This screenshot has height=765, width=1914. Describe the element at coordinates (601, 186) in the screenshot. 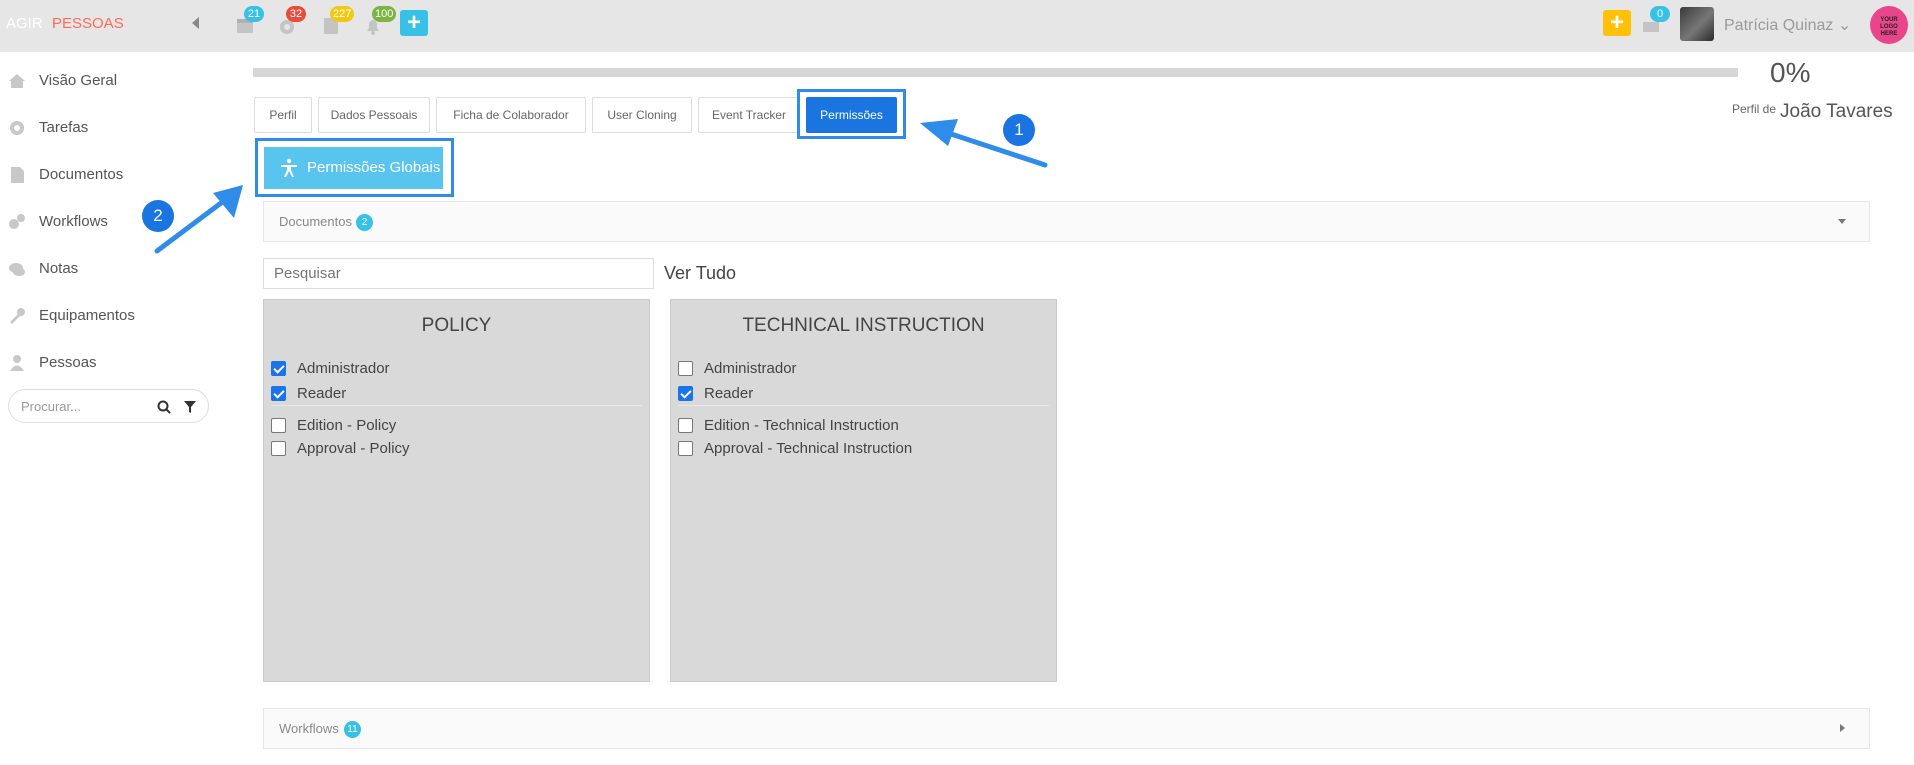

I see `annotation-overlay` at that location.